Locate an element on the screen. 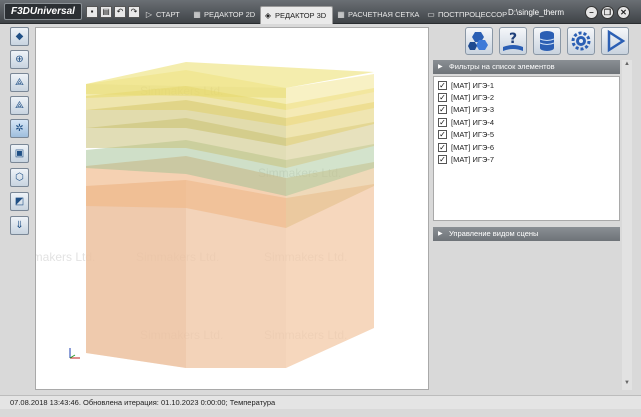  list-item: ✓ [МАТ] ИГЭ-6 is located at coordinates (466, 148).